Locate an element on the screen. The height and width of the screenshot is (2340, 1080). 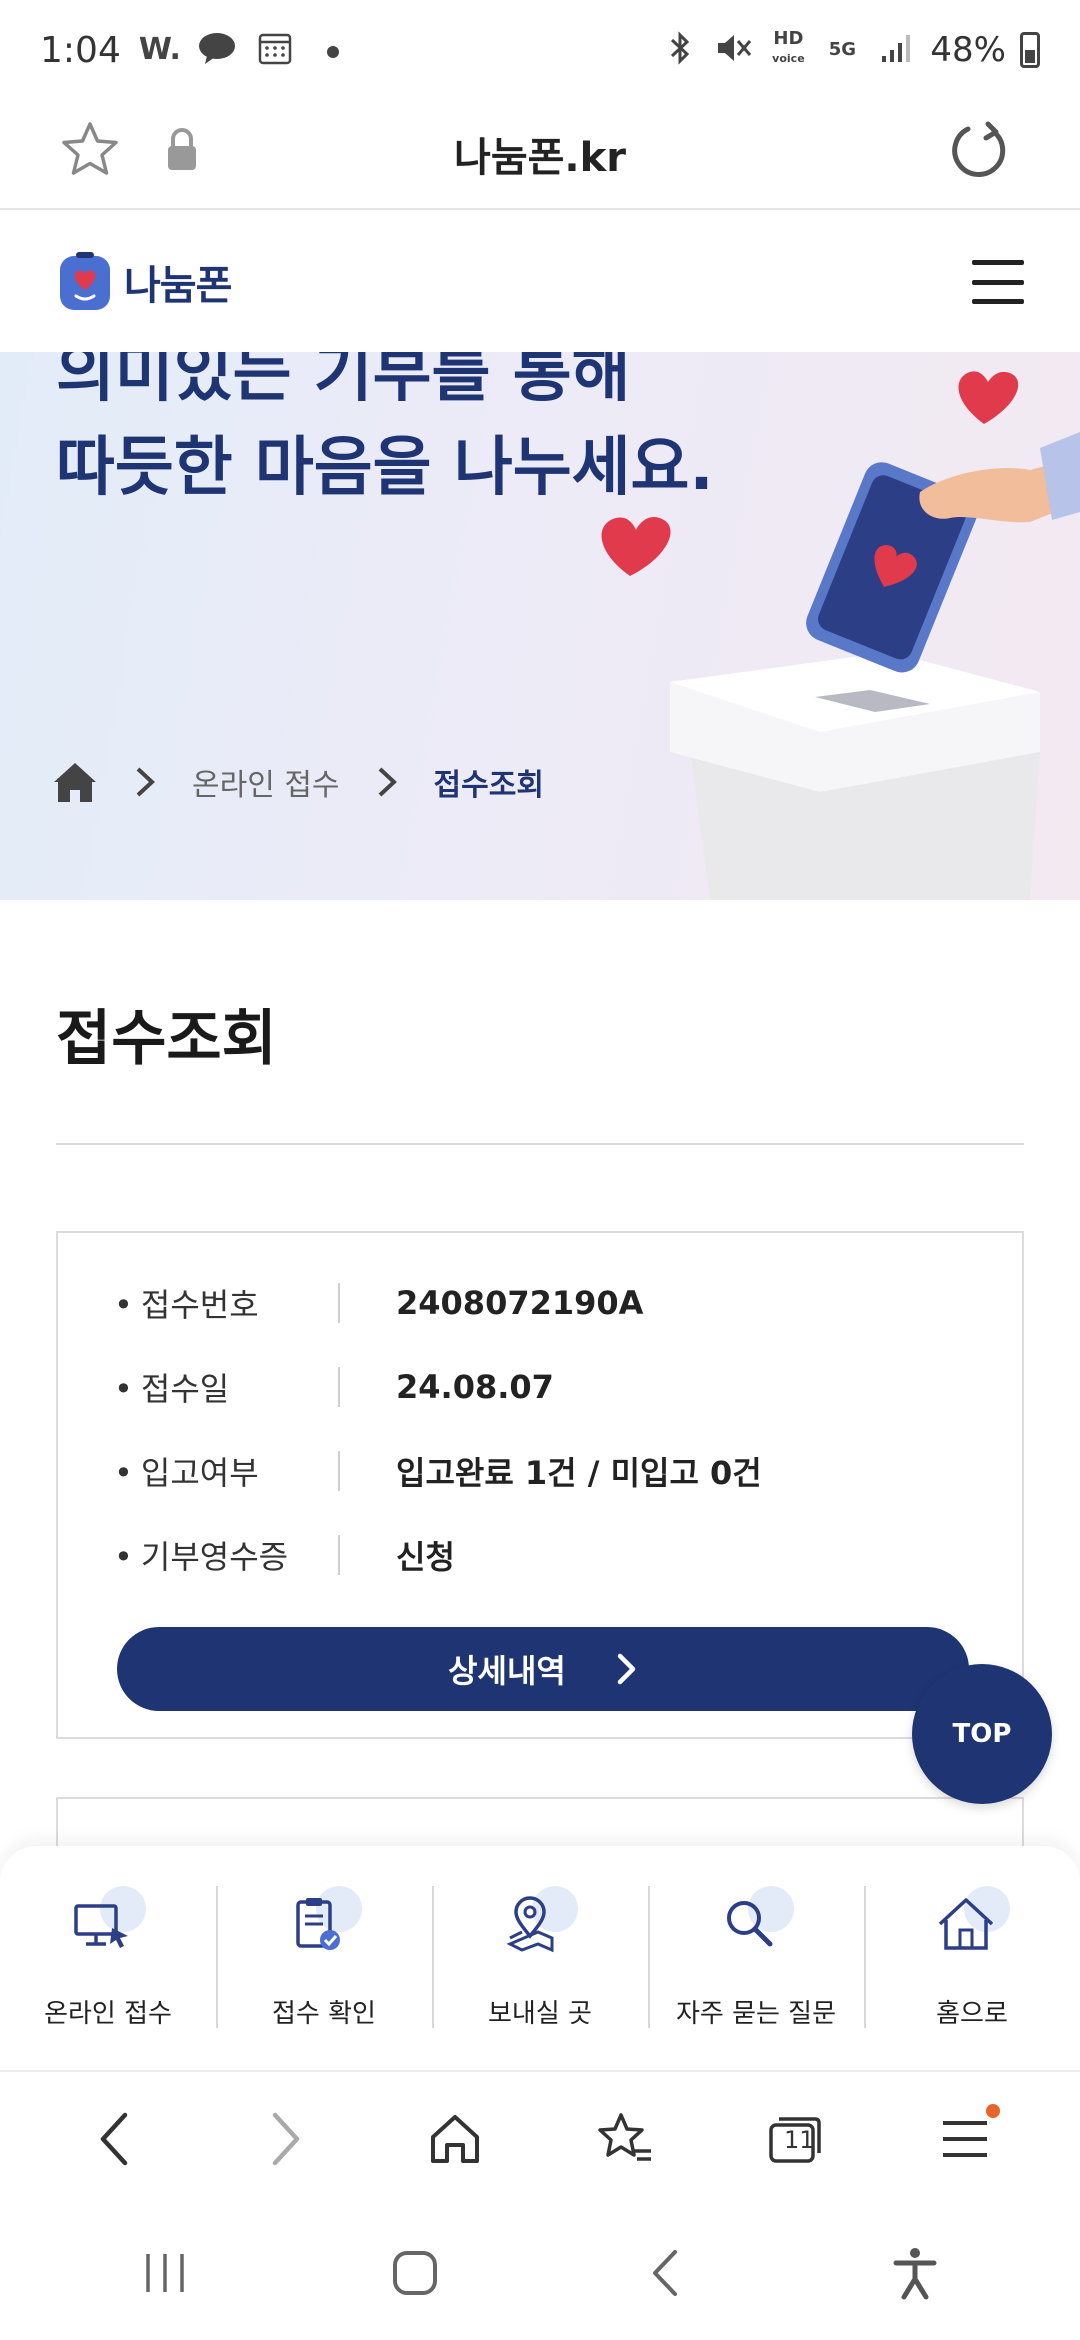
tabs-button: 11 is located at coordinates (795, 2139).